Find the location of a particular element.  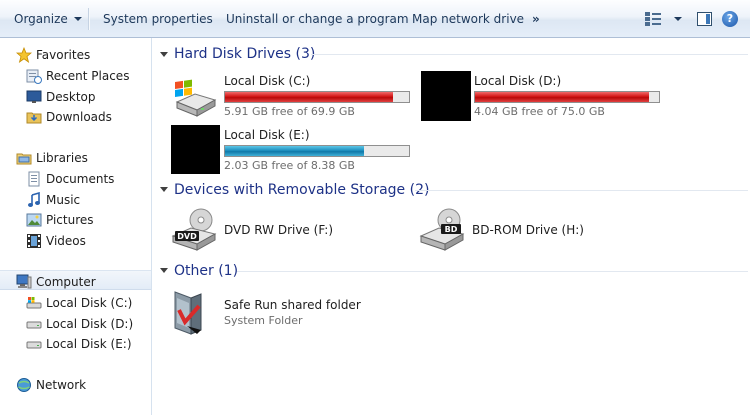

folder-type: System Folder is located at coordinates (263, 320).